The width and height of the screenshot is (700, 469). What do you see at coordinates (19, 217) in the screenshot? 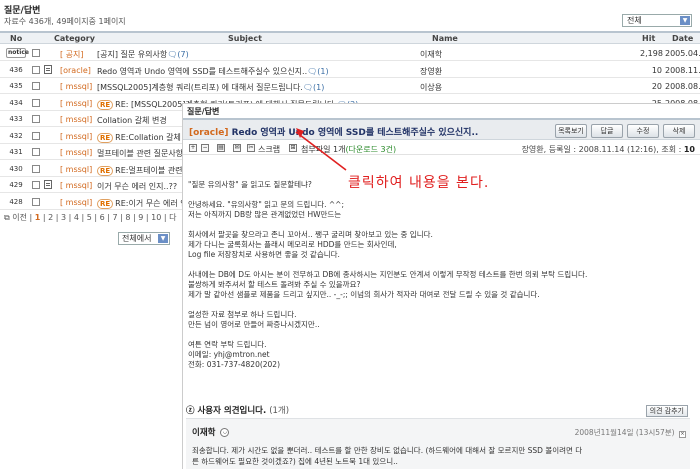
I see `pager-prev: 이전` at bounding box center [19, 217].